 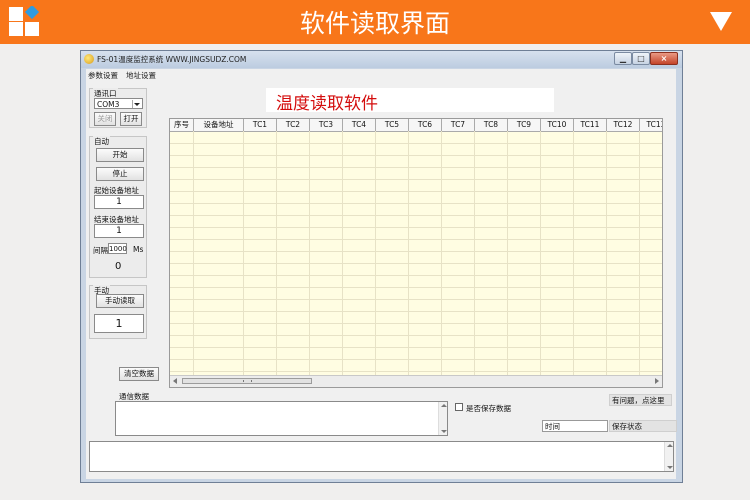 I want to click on column-header: TC3, so click(x=326, y=125).